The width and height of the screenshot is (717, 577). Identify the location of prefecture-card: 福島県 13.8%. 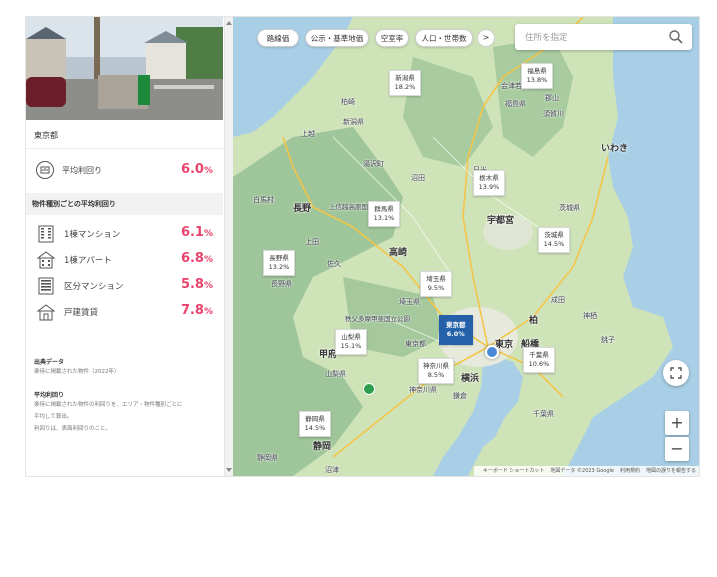
(537, 76).